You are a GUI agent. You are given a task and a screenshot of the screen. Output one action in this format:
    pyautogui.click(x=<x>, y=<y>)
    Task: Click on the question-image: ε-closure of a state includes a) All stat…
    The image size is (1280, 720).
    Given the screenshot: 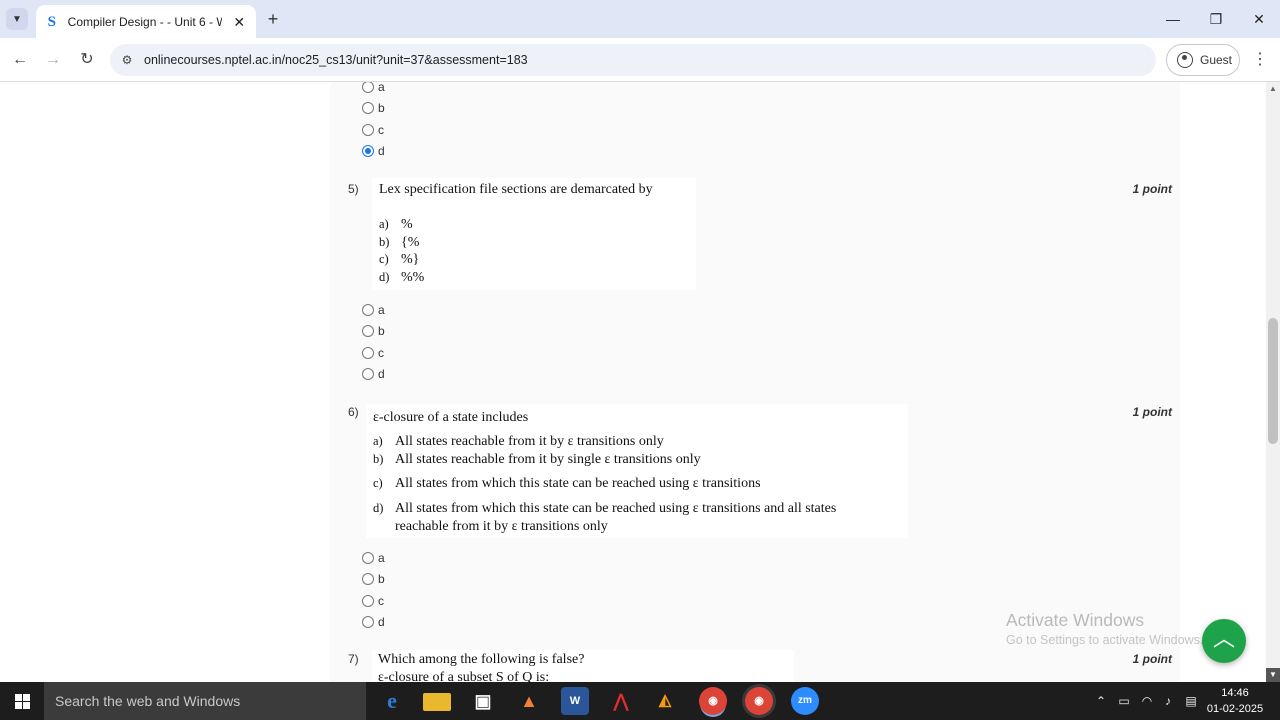 What is the action you would take?
    pyautogui.click(x=637, y=471)
    